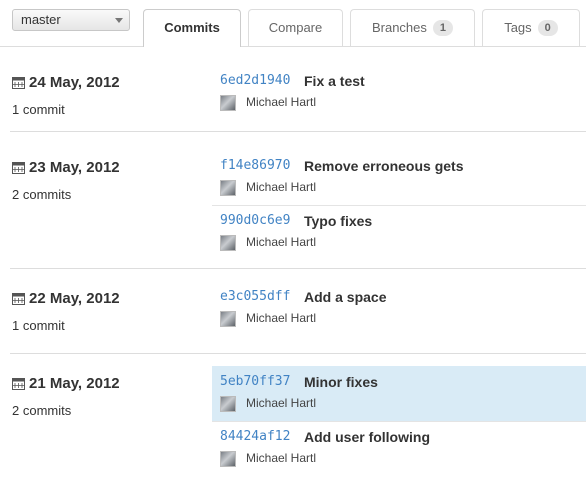  I want to click on tab-commits: Commits, so click(192, 28).